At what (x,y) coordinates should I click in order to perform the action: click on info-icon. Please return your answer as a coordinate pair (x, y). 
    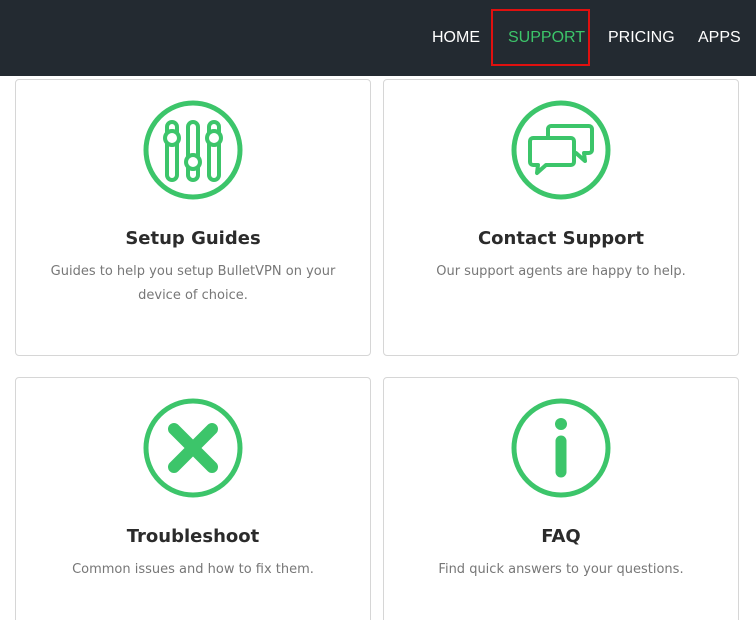
    Looking at the image, I should click on (561, 448).